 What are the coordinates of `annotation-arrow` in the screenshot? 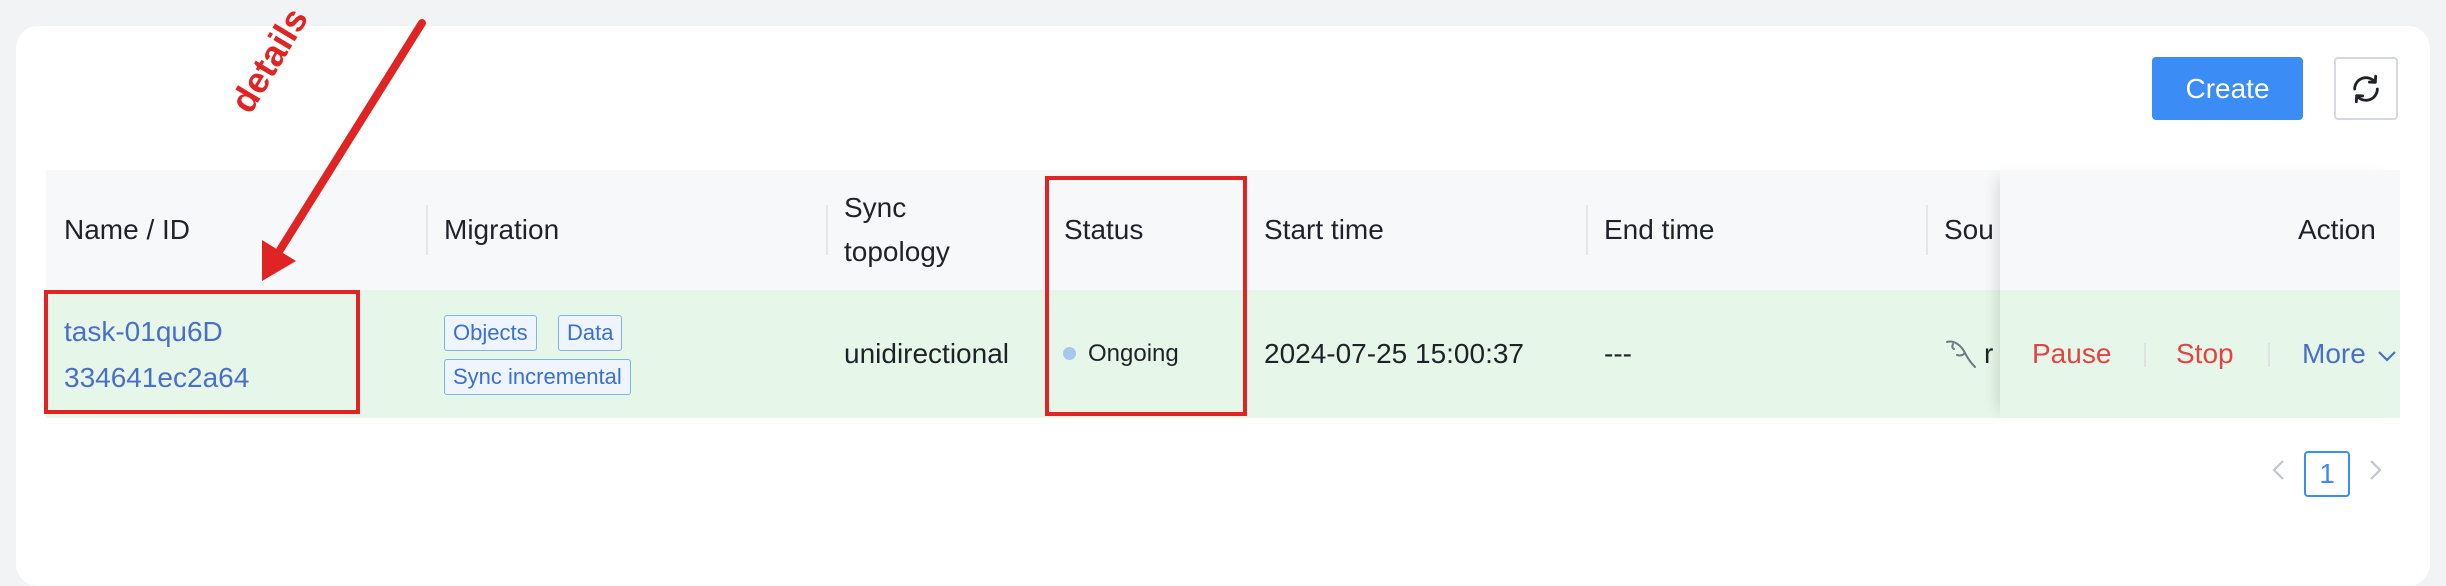 It's located at (344, 150).